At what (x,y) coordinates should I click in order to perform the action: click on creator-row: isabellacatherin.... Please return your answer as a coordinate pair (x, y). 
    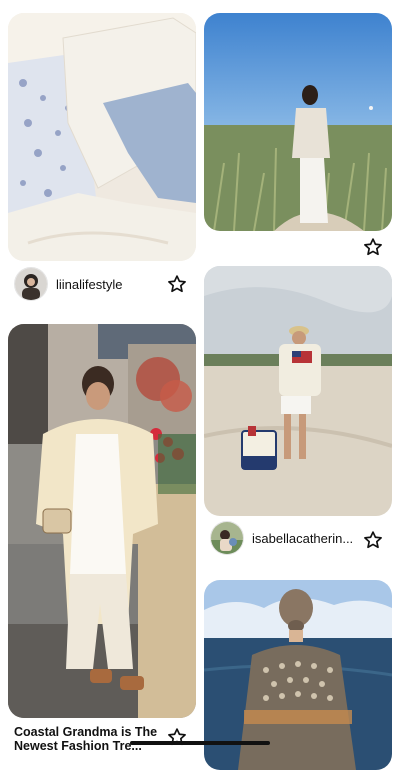
    Looking at the image, I should click on (285, 538).